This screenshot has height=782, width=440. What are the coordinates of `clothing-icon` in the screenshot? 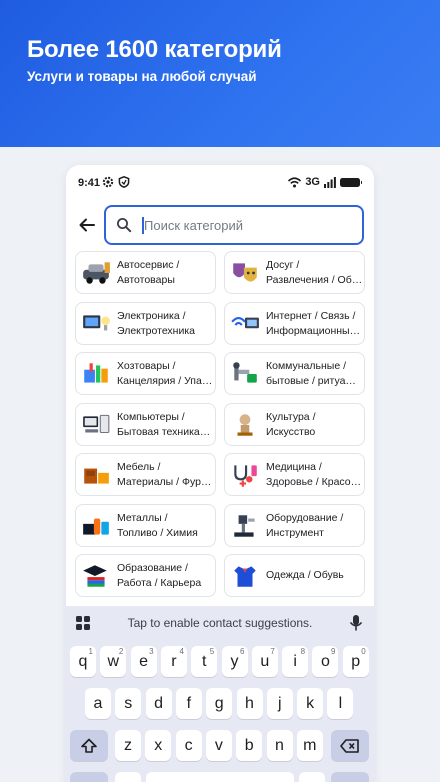 It's located at (245, 576).